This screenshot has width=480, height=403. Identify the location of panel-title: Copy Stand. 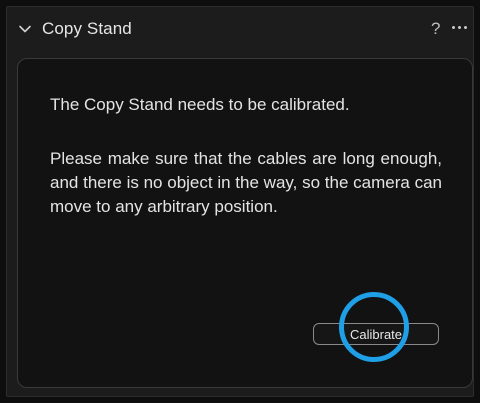
(87, 28).